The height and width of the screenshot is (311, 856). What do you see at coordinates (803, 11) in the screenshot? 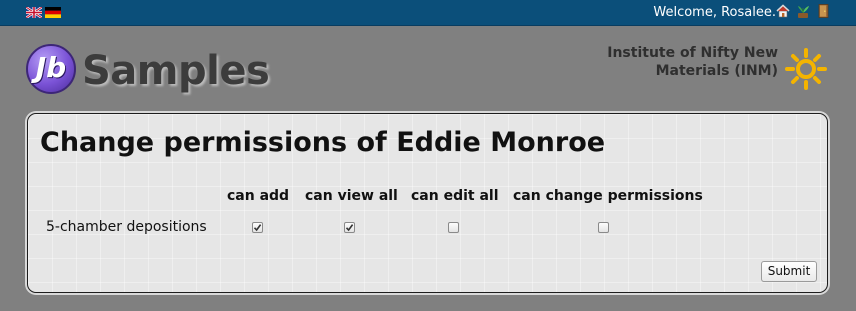
I see `plants-icon` at bounding box center [803, 11].